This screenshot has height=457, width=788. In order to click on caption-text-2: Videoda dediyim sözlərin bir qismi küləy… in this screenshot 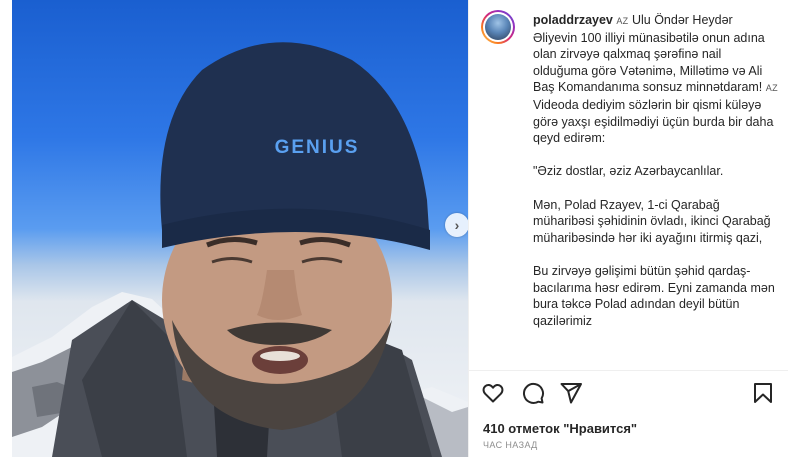, I will do `click(653, 121)`.